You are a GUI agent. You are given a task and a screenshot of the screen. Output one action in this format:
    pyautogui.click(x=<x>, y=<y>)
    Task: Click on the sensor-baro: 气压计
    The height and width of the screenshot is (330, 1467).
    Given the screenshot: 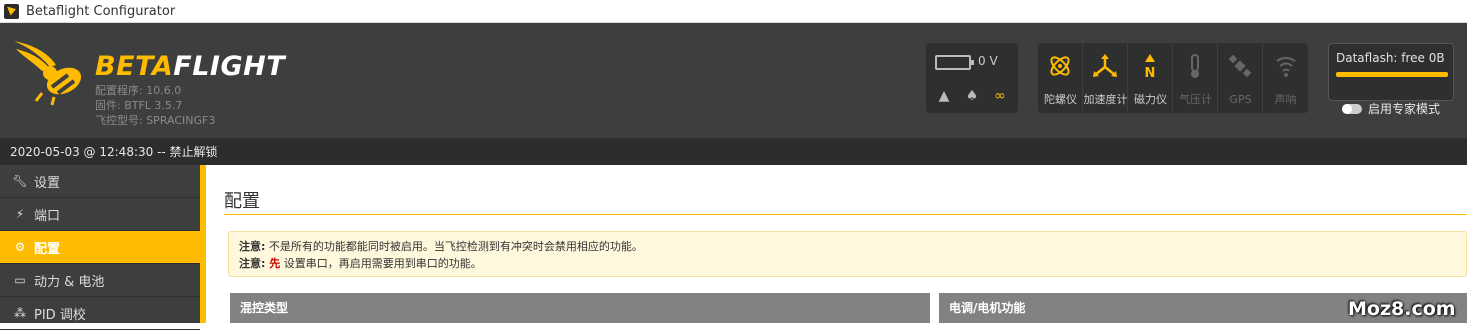 What is the action you would take?
    pyautogui.click(x=1195, y=78)
    